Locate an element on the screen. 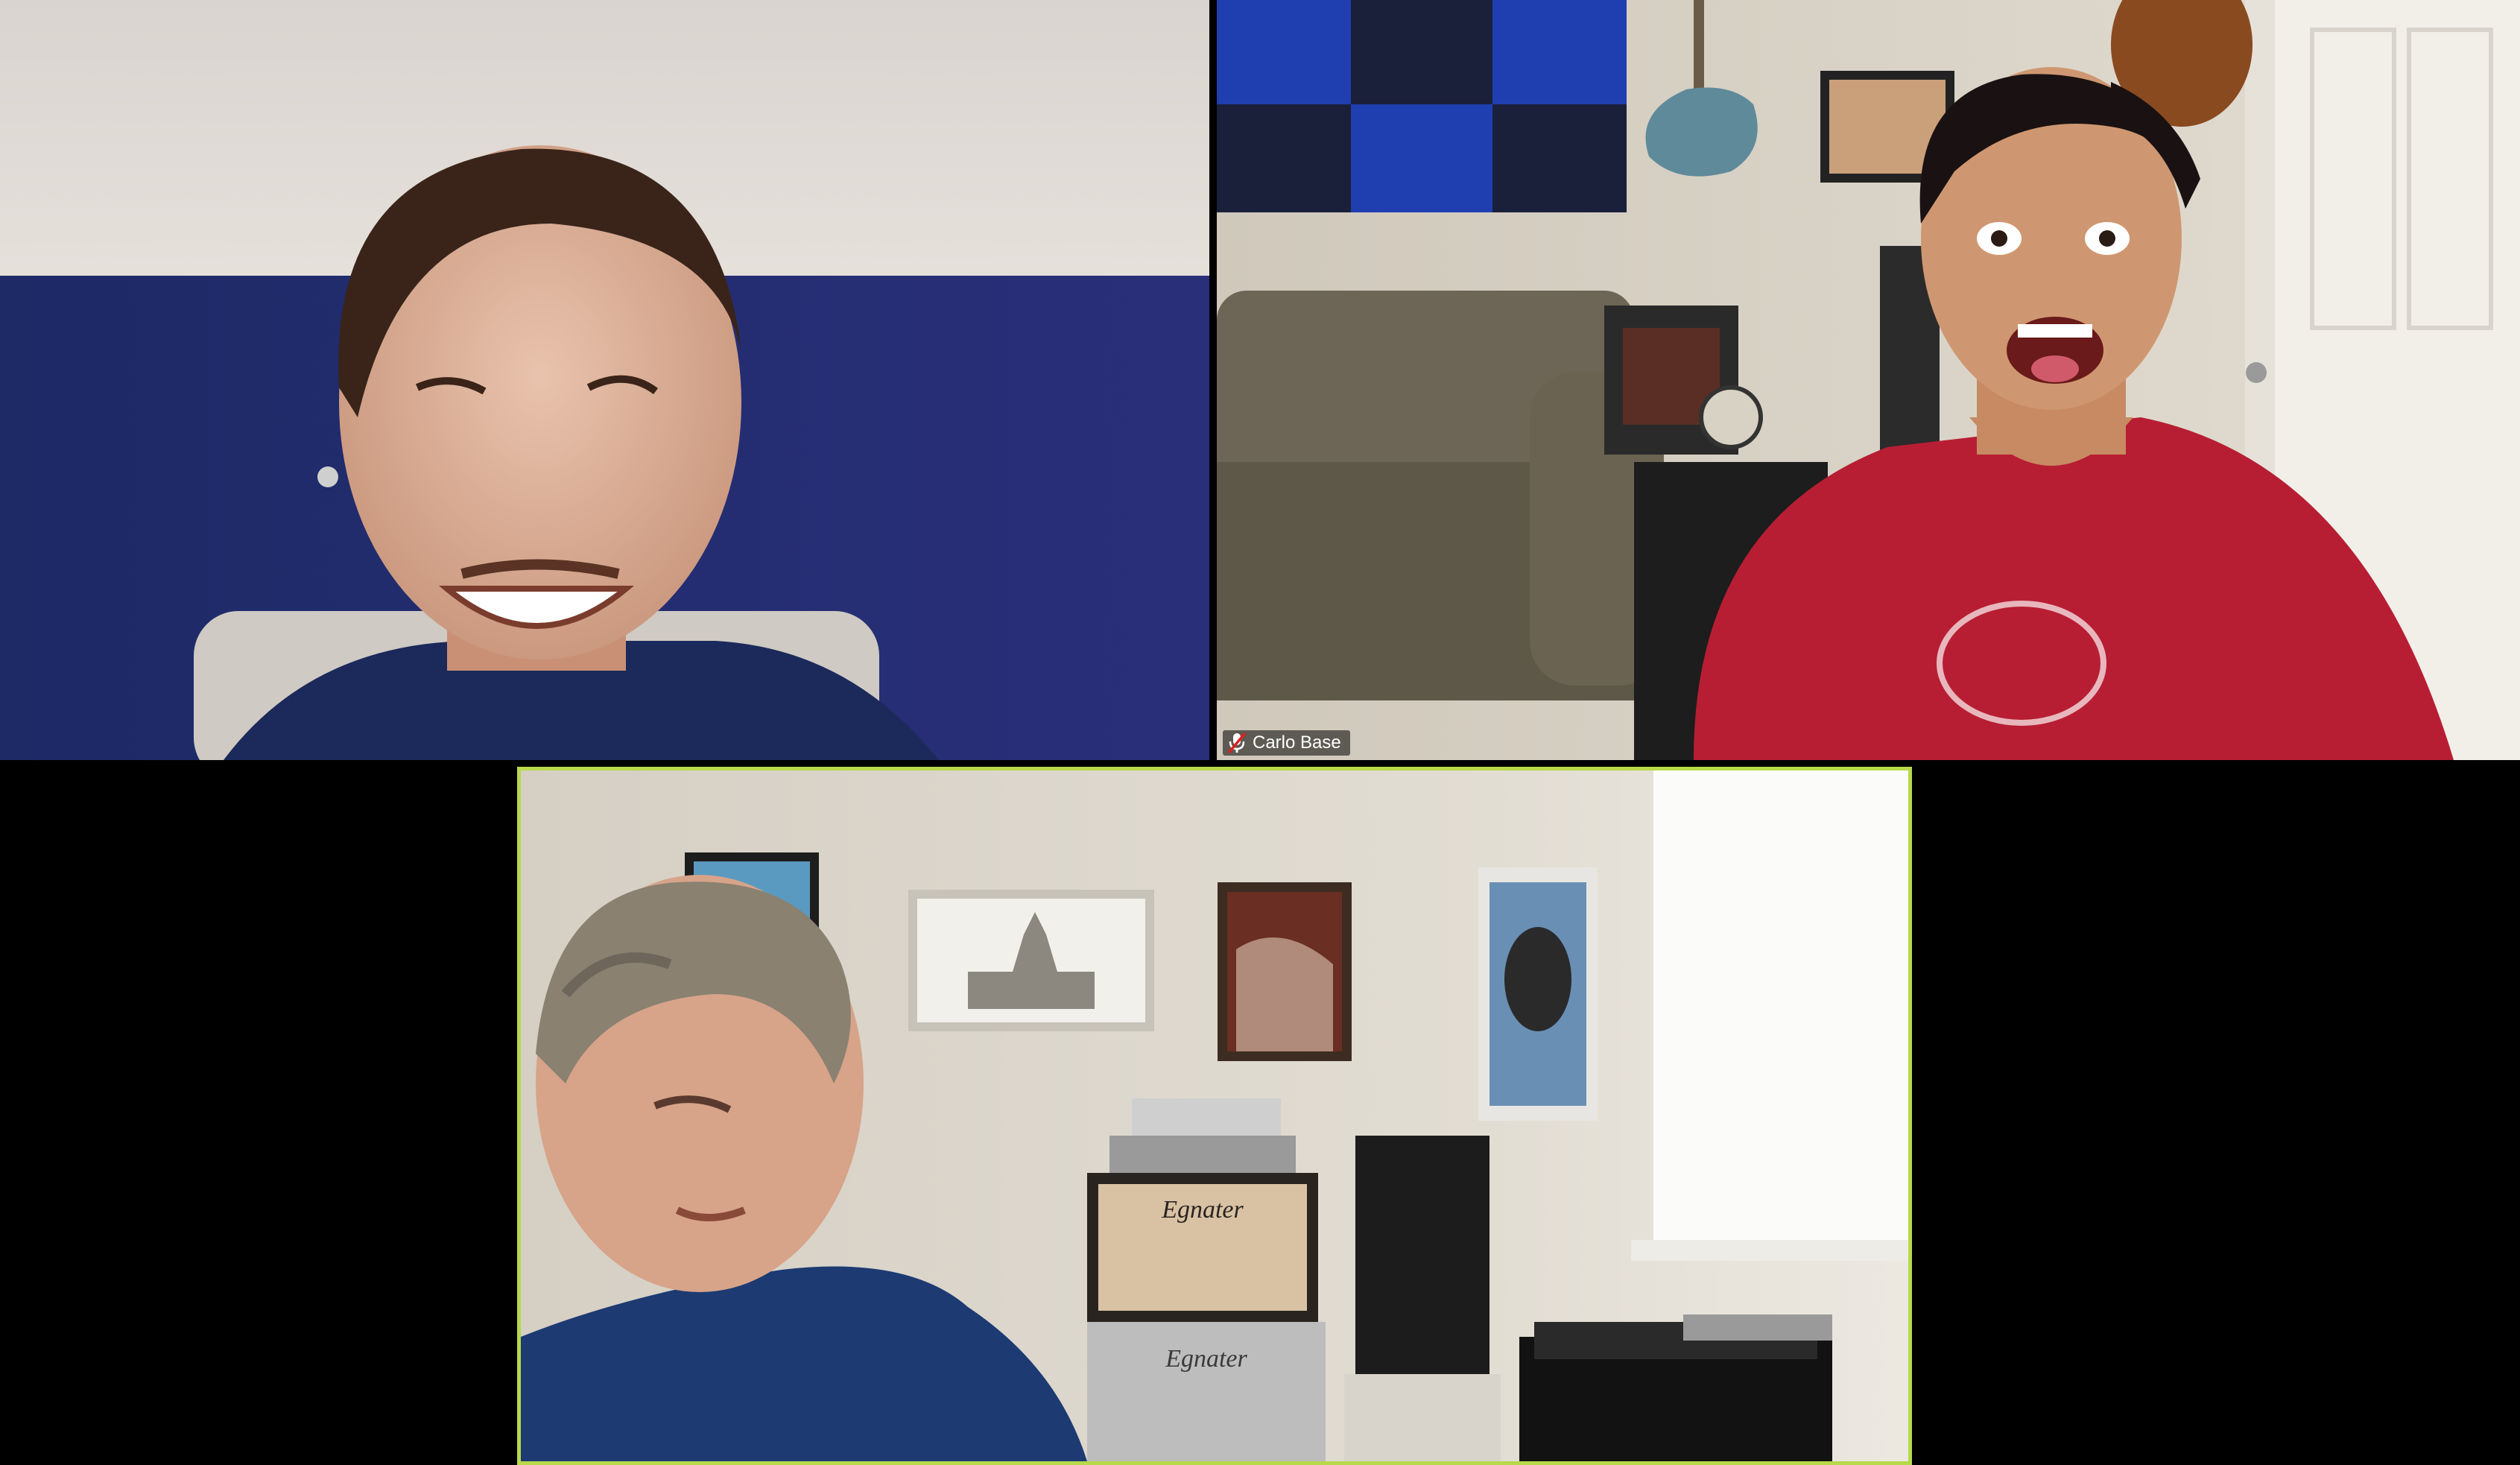  participant-name: Carlo Base is located at coordinates (1297, 742).